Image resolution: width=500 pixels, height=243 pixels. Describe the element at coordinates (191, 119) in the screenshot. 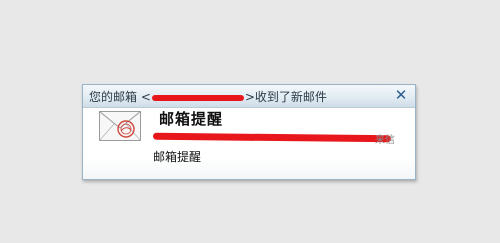

I see `notification-heading: 邮箱提醒` at that location.